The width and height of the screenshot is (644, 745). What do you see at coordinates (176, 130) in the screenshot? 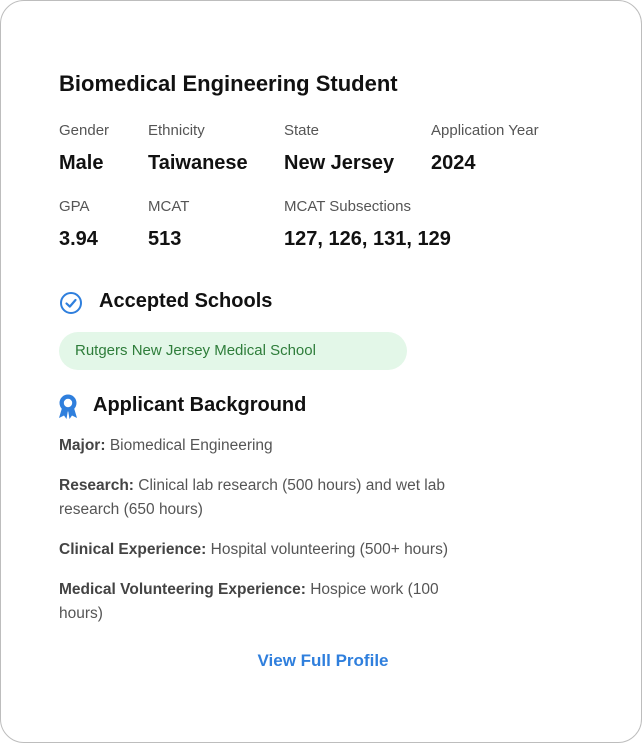
I see `ethnicity-label: Ethnicity` at bounding box center [176, 130].